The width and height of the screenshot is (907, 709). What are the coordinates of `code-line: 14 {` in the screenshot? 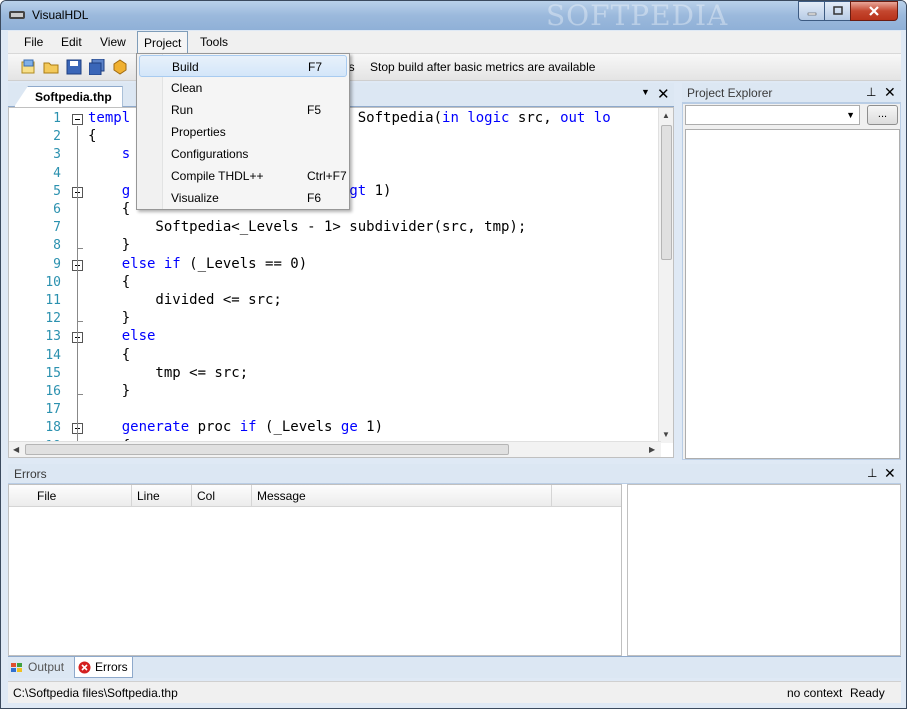 It's located at (339, 356).